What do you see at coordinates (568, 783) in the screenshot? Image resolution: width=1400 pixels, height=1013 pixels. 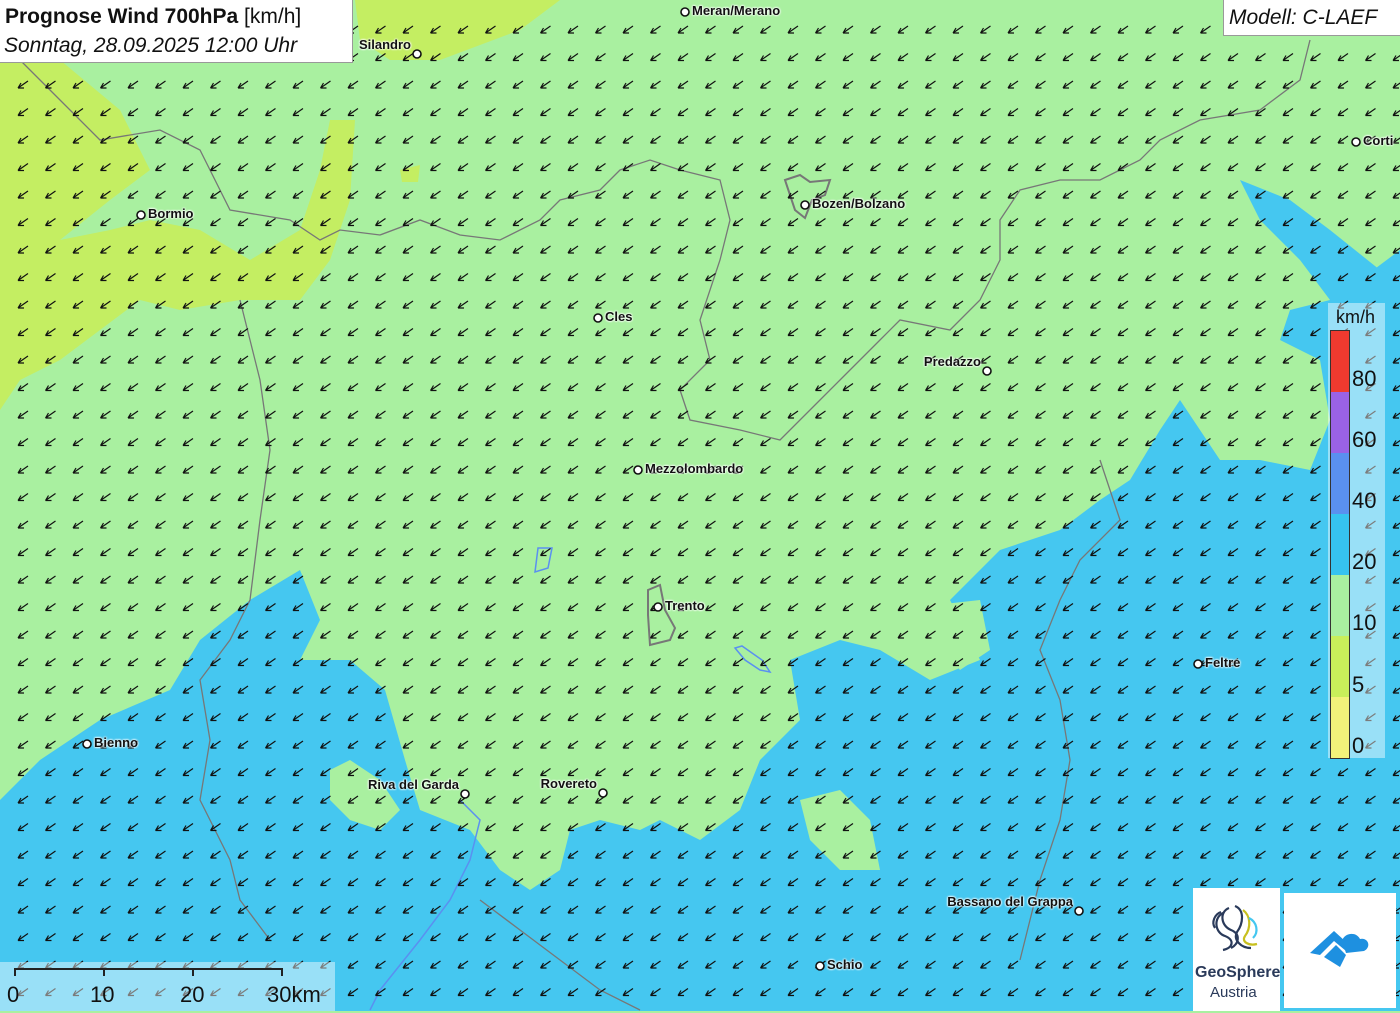 I see `city-label: Rovereto` at bounding box center [568, 783].